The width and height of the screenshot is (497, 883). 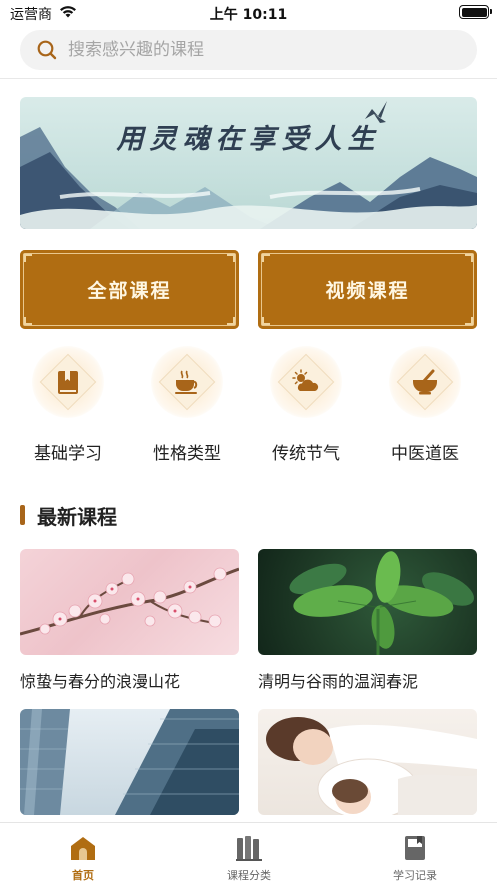 I want to click on category-solar-terms: 传统节气, so click(x=306, y=407).